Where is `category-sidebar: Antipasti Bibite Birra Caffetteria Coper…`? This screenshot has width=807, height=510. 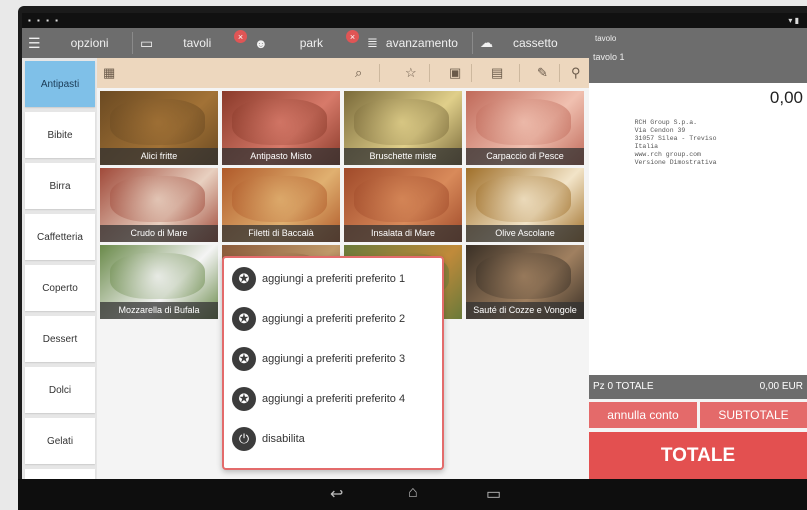
category-sidebar: Antipasti Bibite Birra Caffetteria Coper… is located at coordinates (59, 268).